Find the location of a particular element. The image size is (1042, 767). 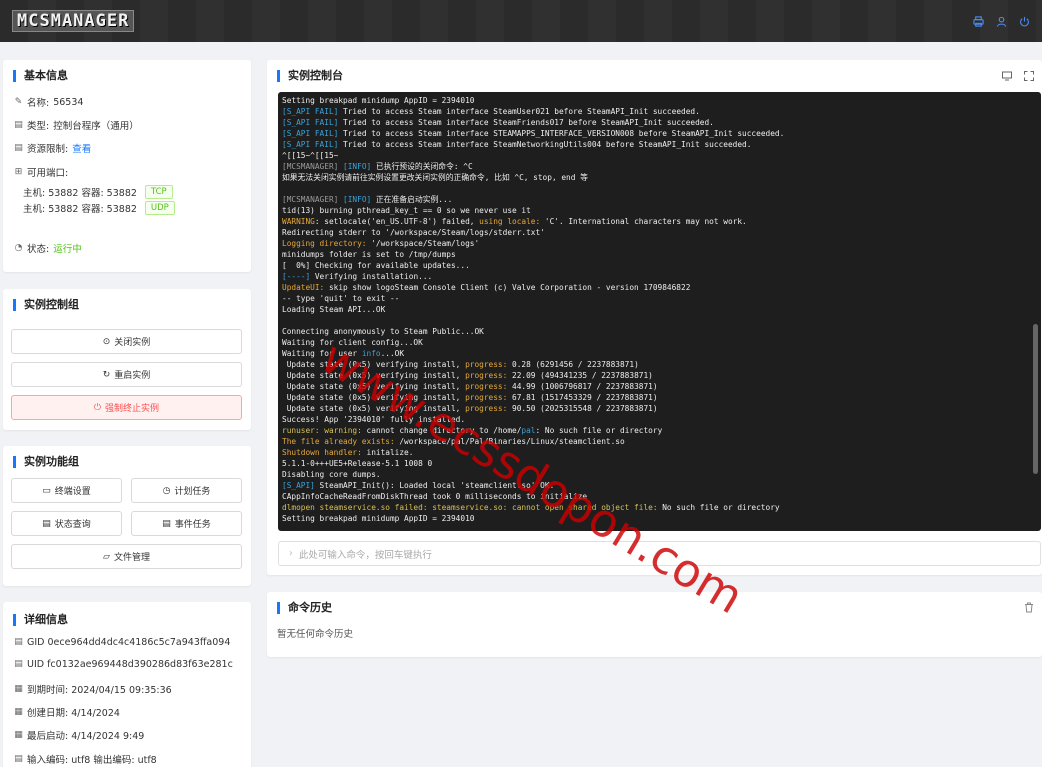

status-row: ◔ 状态: 运行中 is located at coordinates (48, 248).